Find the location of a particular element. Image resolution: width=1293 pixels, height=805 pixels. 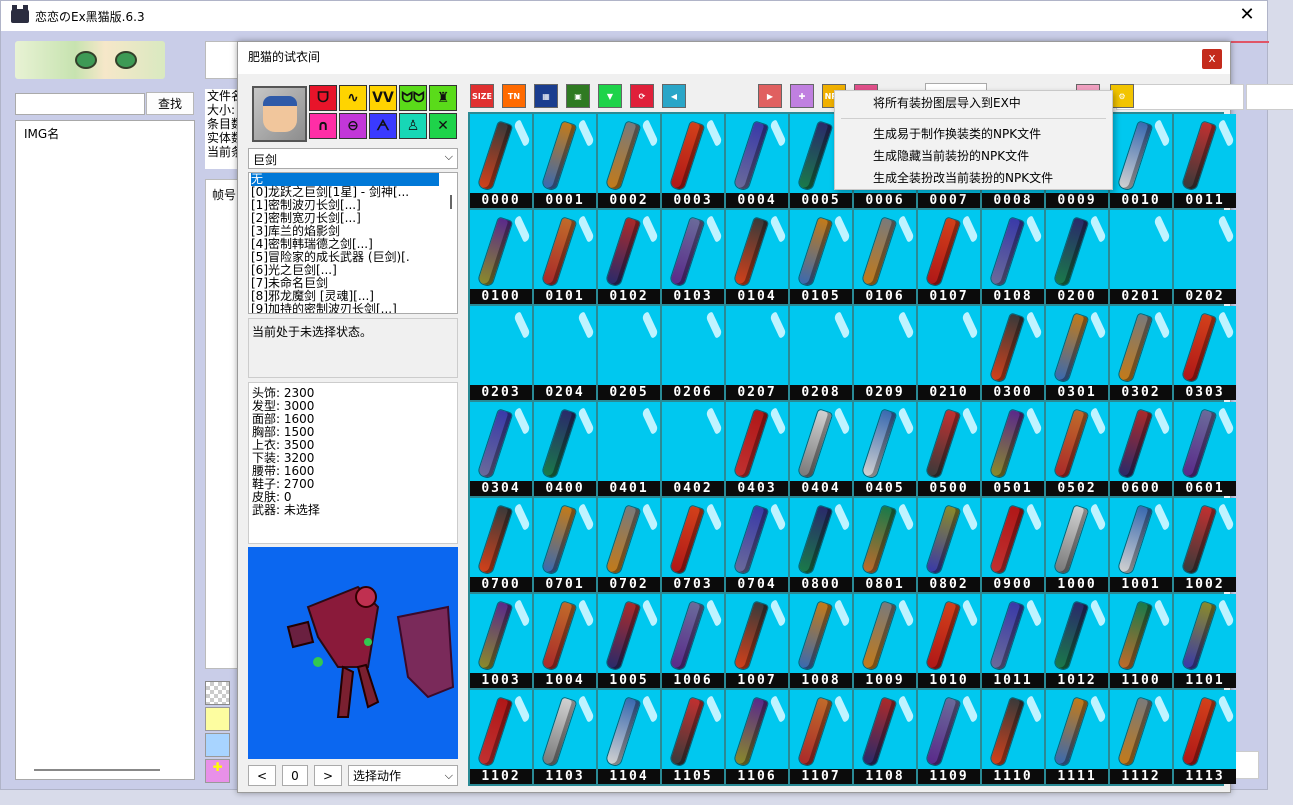

item-cell: 1012 is located at coordinates (1077, 641).